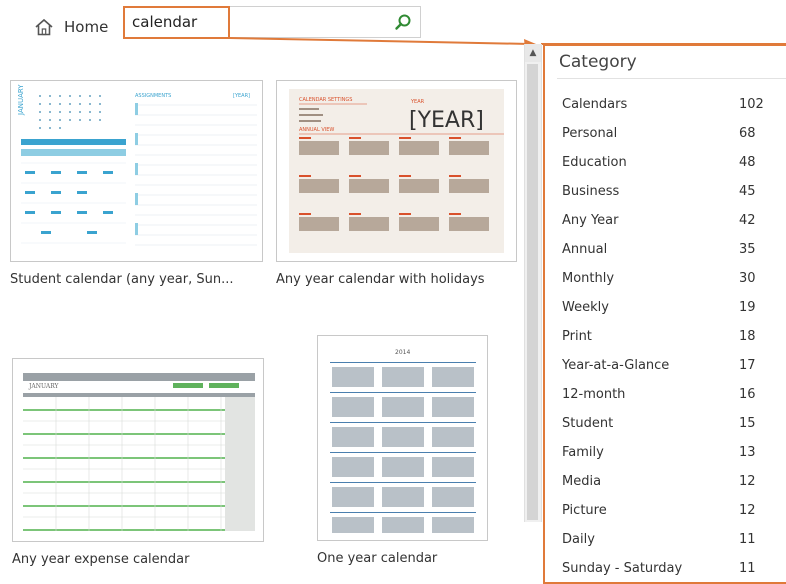 The image size is (786, 584). What do you see at coordinates (590, 133) in the screenshot?
I see `category-item-label: Personal` at bounding box center [590, 133].